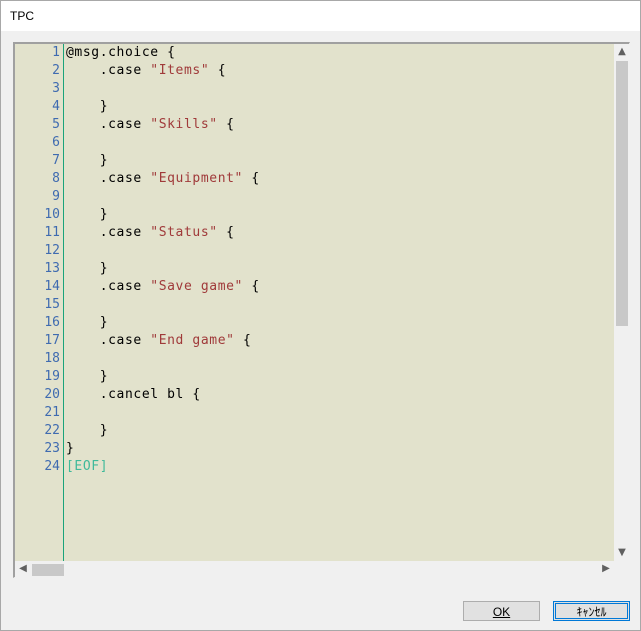  Describe the element at coordinates (56, 52) in the screenshot. I see `line-number: 1` at that location.